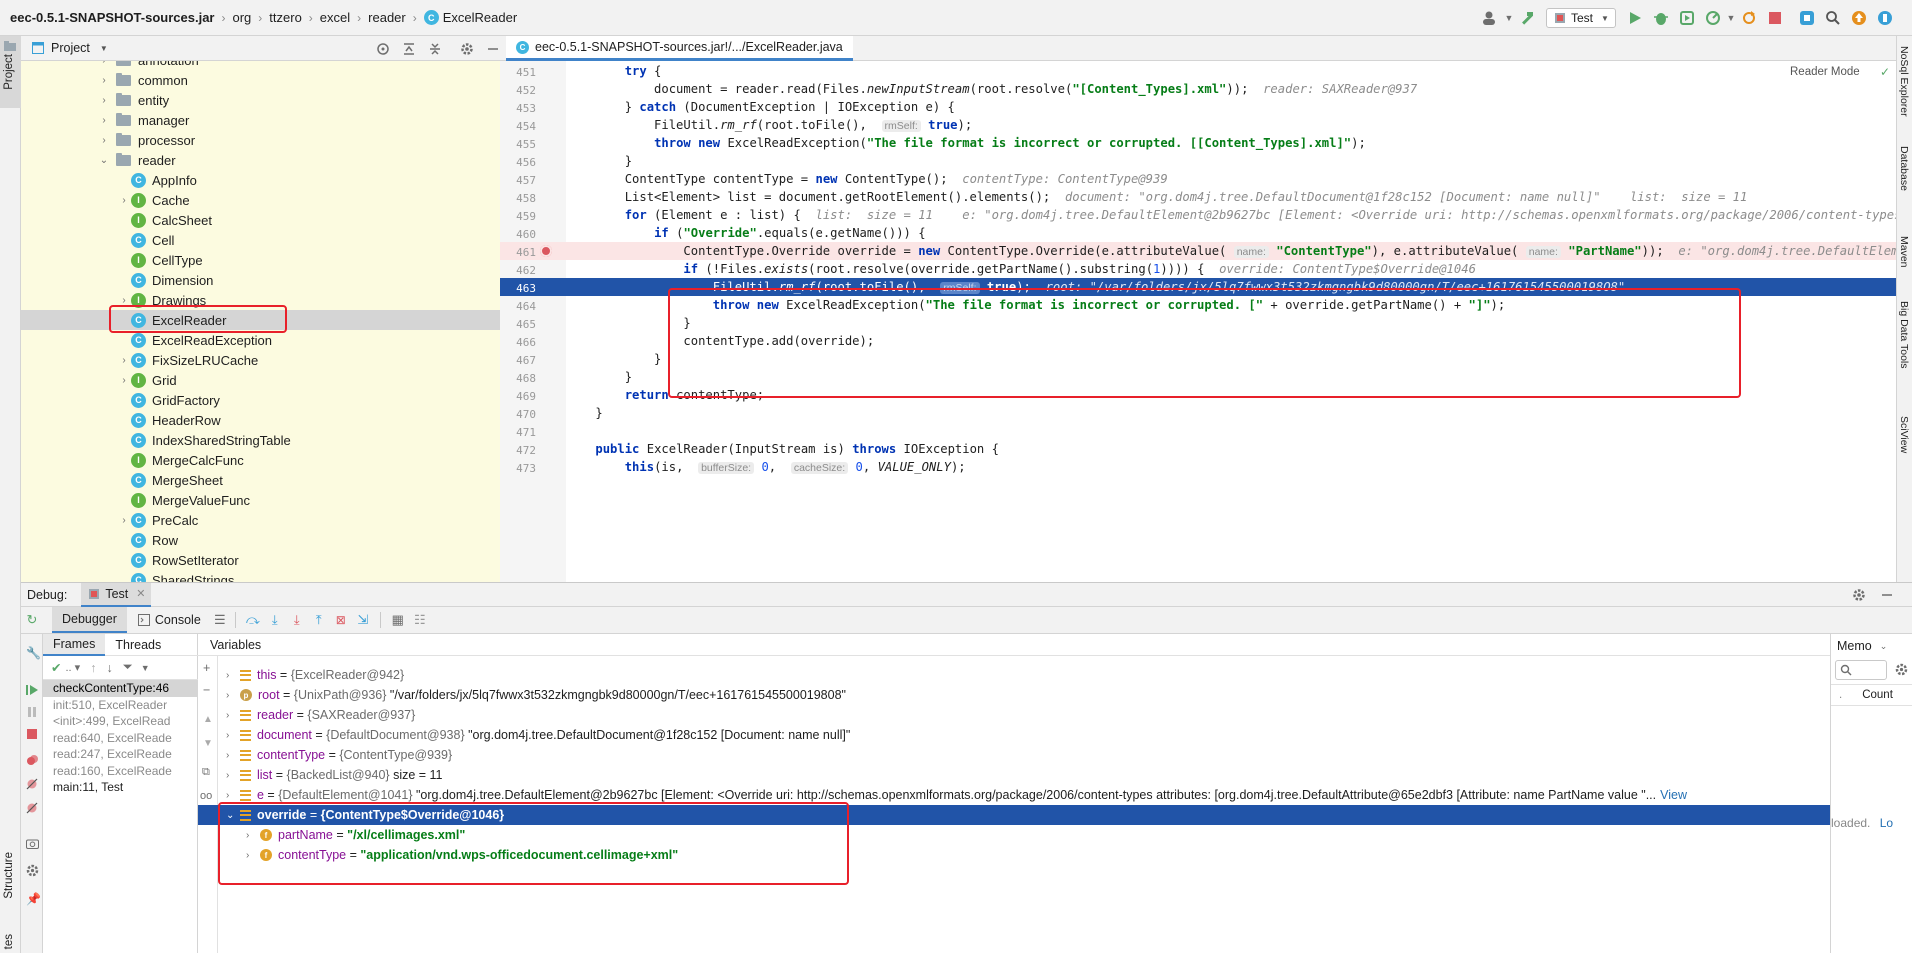 Image resolution: width=1912 pixels, height=953 pixels. Describe the element at coordinates (383, 49) in the screenshot. I see `locate-icon` at that location.